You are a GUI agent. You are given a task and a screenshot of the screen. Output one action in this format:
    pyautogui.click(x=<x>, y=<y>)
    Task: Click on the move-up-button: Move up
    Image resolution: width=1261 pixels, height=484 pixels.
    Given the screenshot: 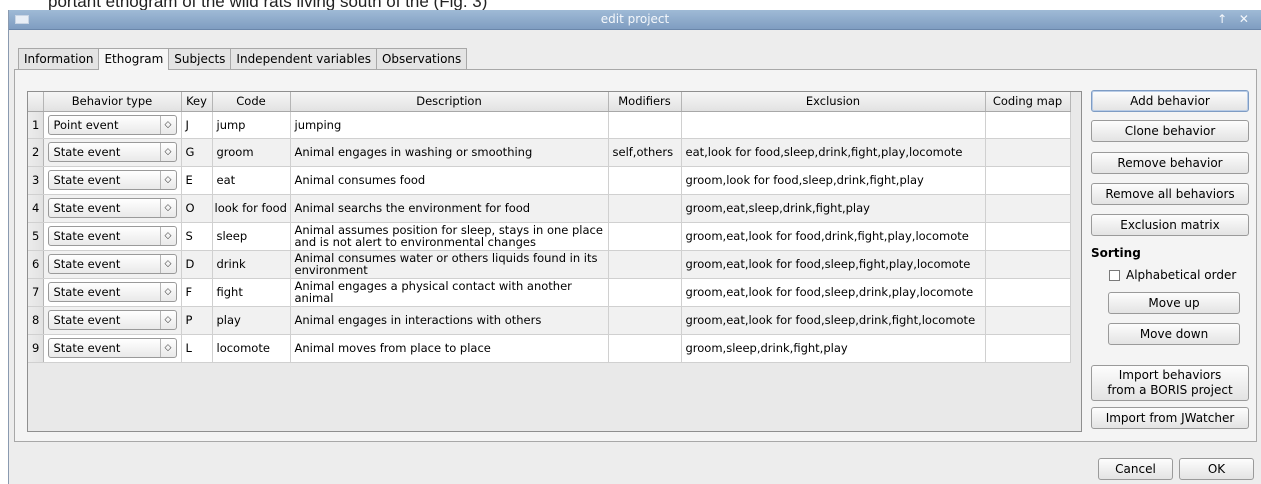 What is the action you would take?
    pyautogui.click(x=1174, y=303)
    